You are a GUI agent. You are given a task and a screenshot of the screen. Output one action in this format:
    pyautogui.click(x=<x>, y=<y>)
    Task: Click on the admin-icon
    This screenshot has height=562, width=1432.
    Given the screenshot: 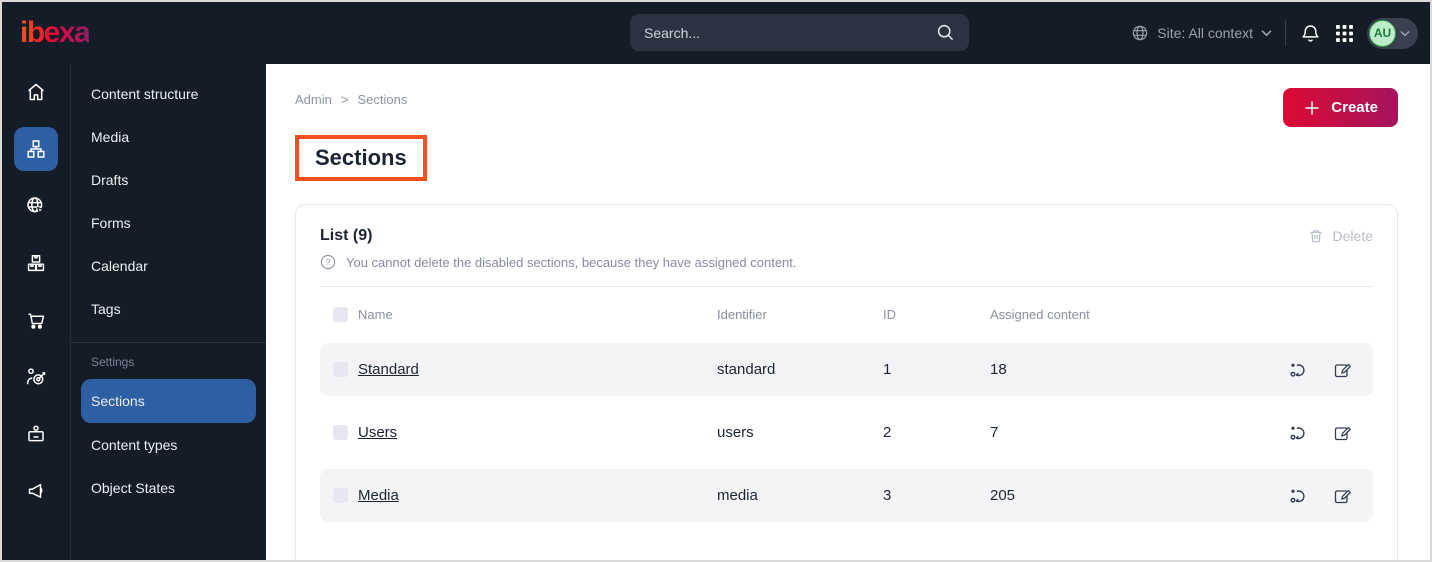 What is the action you would take?
    pyautogui.click(x=36, y=434)
    